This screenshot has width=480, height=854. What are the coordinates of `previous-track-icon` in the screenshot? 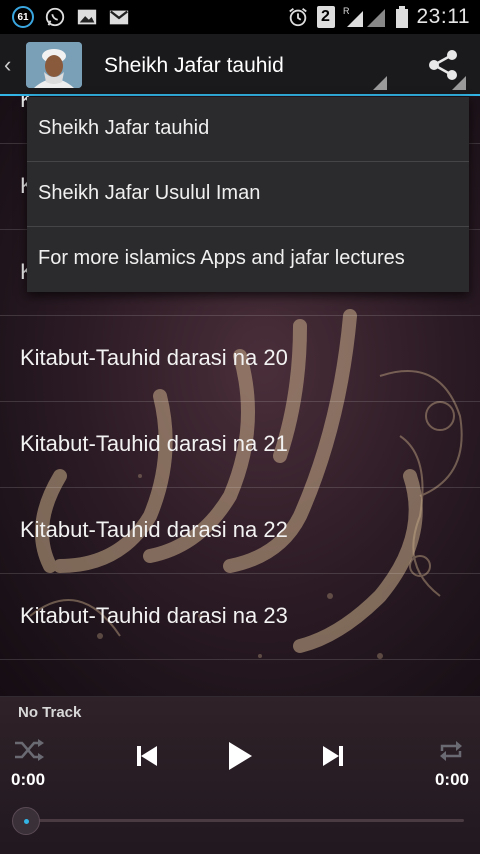 It's located at (147, 756).